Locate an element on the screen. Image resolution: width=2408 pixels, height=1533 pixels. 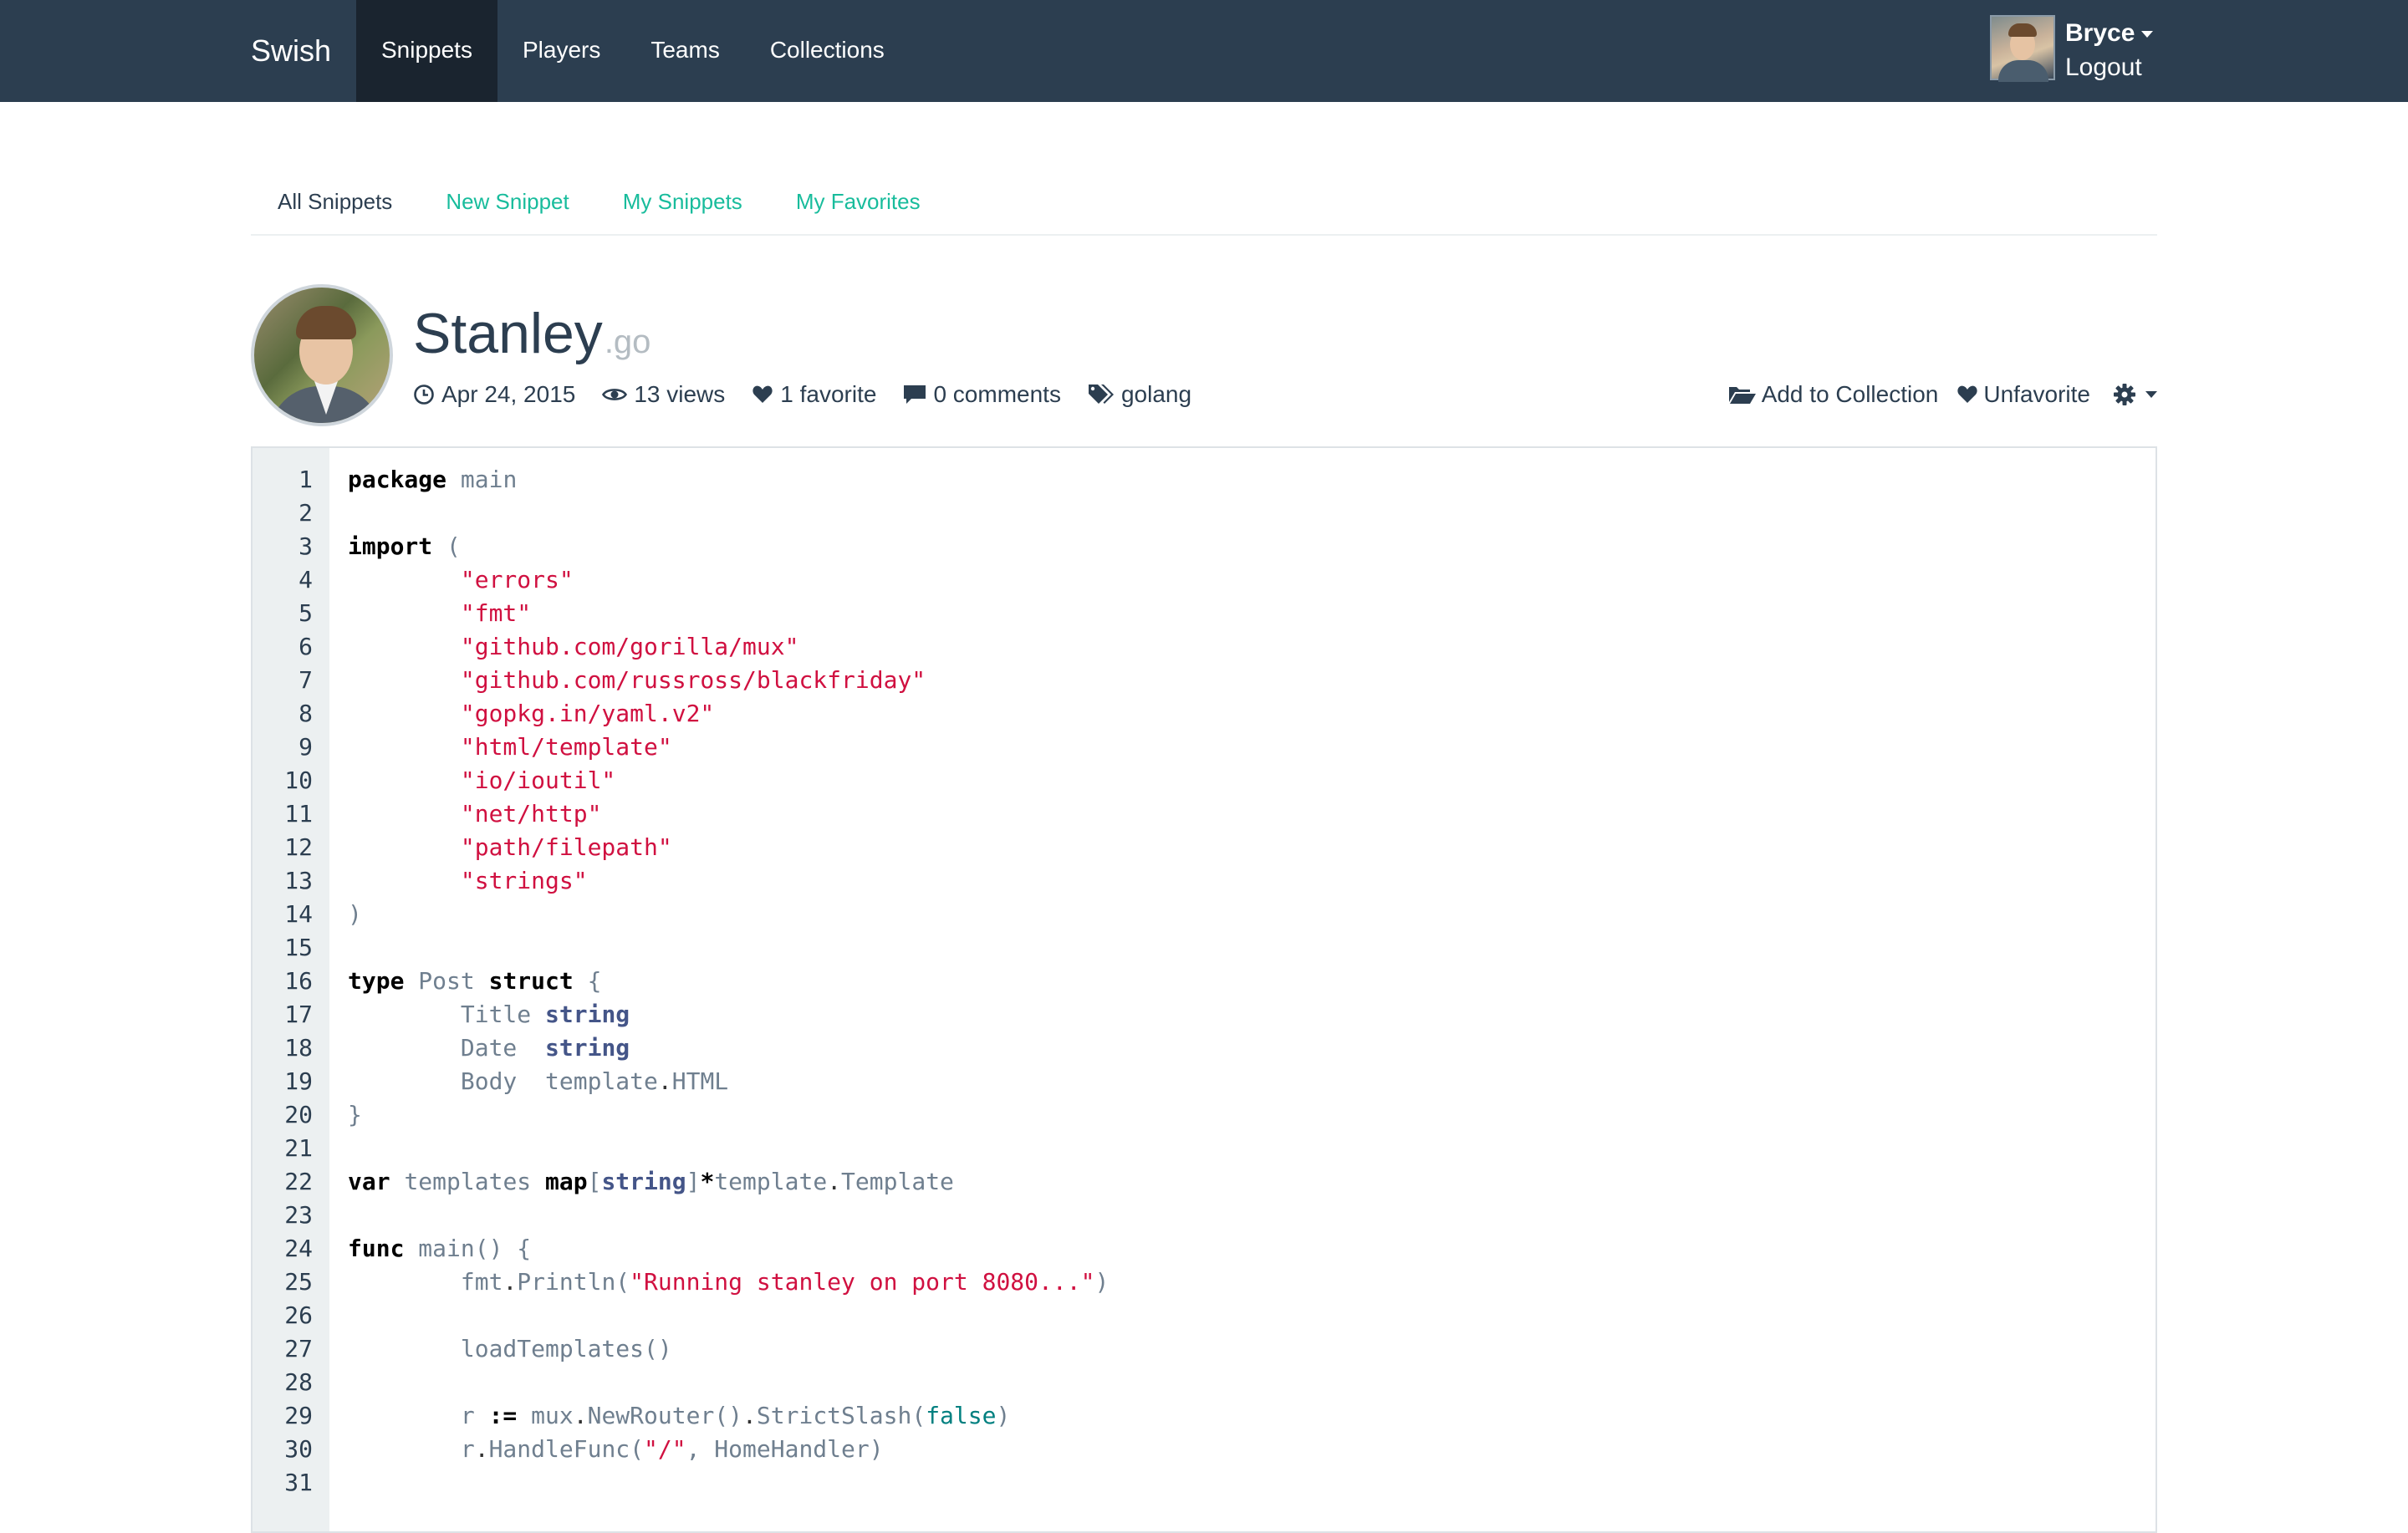
line-content: "strings" is located at coordinates (524, 881).